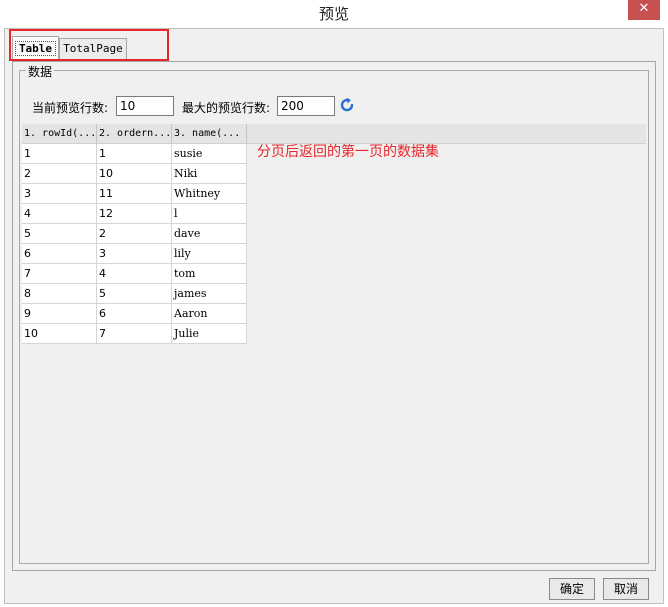  I want to click on cell-name: lily, so click(209, 254).